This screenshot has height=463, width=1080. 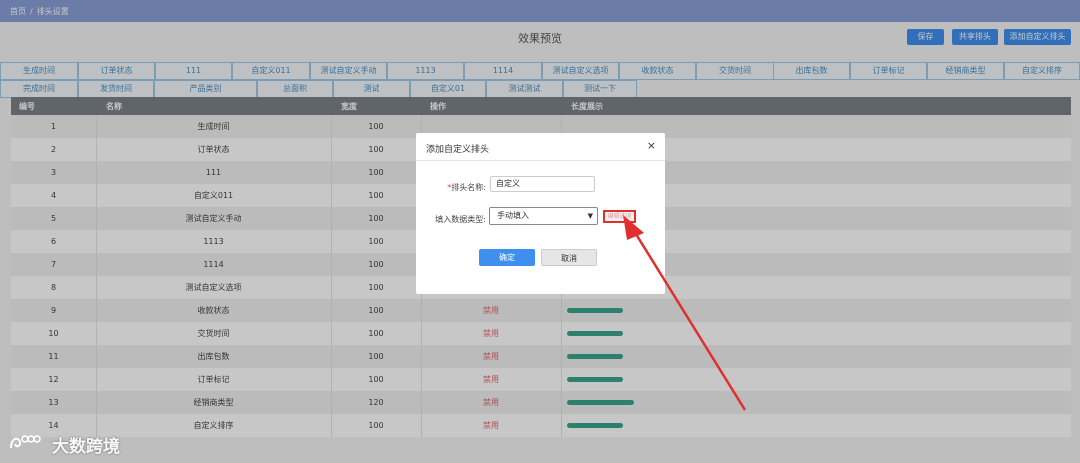 I want to click on annotation-arrow, so click(x=685, y=313).